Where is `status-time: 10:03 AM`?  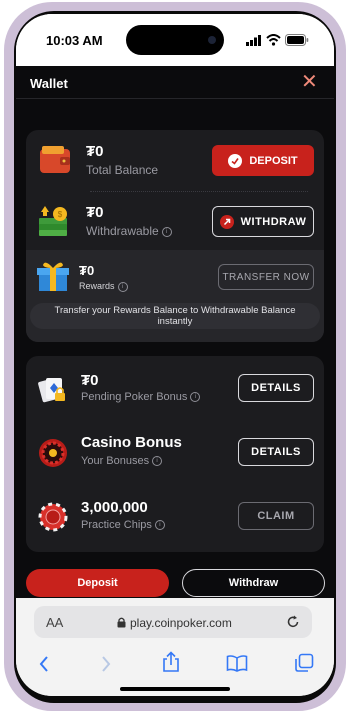 status-time: 10:03 AM is located at coordinates (74, 40).